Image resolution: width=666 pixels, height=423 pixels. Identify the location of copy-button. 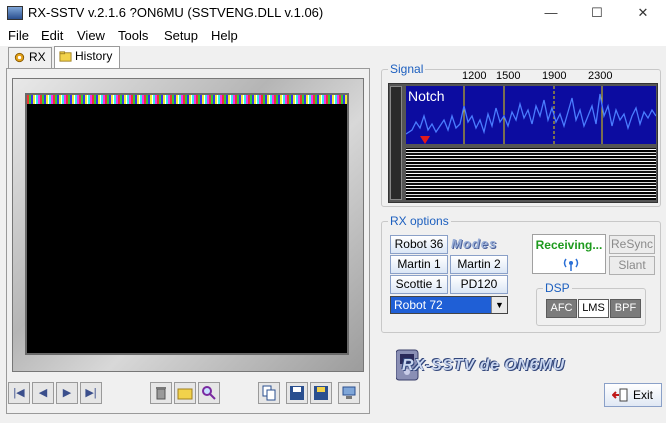
(269, 393).